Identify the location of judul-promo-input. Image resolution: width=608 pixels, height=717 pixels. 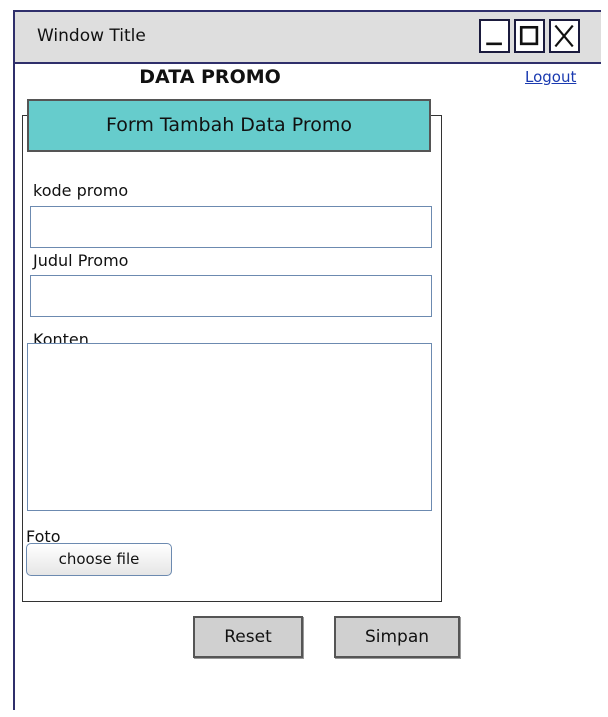
(231, 296).